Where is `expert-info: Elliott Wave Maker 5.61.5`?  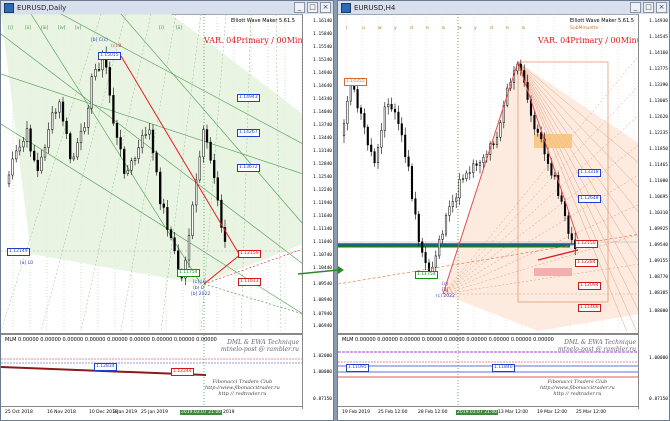
expert-info: Elliott Wave Maker 5.61.5 is located at coordinates (263, 21).